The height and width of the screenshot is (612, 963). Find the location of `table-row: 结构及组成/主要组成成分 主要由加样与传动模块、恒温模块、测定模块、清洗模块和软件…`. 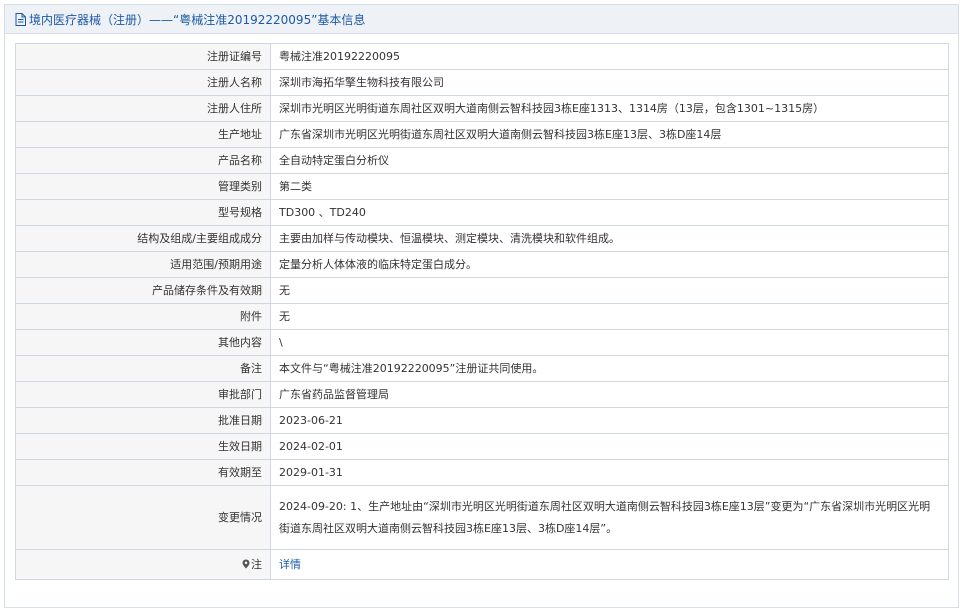

table-row: 结构及组成/主要组成成分 主要由加样与传动模块、恒温模块、测定模块、清洗模块和软件… is located at coordinates (482, 238).